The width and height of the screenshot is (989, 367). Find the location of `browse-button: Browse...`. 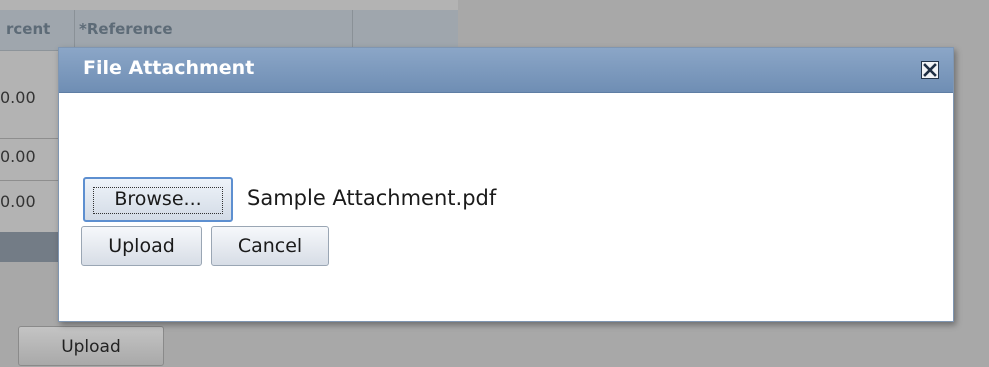

browse-button: Browse... is located at coordinates (158, 199).